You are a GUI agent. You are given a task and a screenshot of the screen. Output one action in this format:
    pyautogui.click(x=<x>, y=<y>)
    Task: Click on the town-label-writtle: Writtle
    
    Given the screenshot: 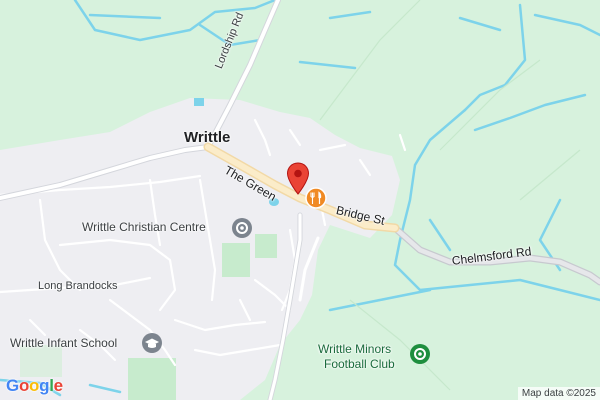 What is the action you would take?
    pyautogui.click(x=207, y=137)
    